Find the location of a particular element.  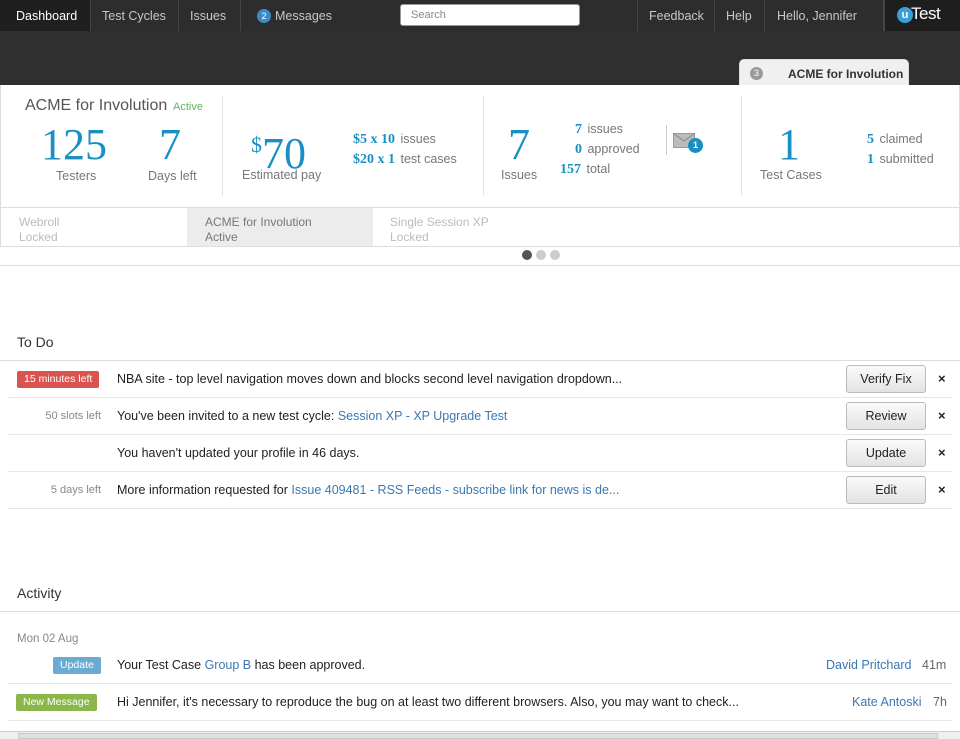

nav-dashboard: Dashboard is located at coordinates (45, 15).